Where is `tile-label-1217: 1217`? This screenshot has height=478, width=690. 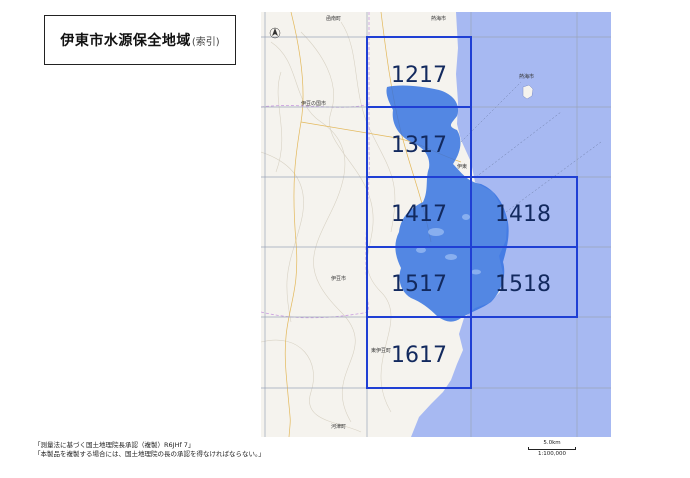
tile-label-1217: 1217 is located at coordinates (419, 75).